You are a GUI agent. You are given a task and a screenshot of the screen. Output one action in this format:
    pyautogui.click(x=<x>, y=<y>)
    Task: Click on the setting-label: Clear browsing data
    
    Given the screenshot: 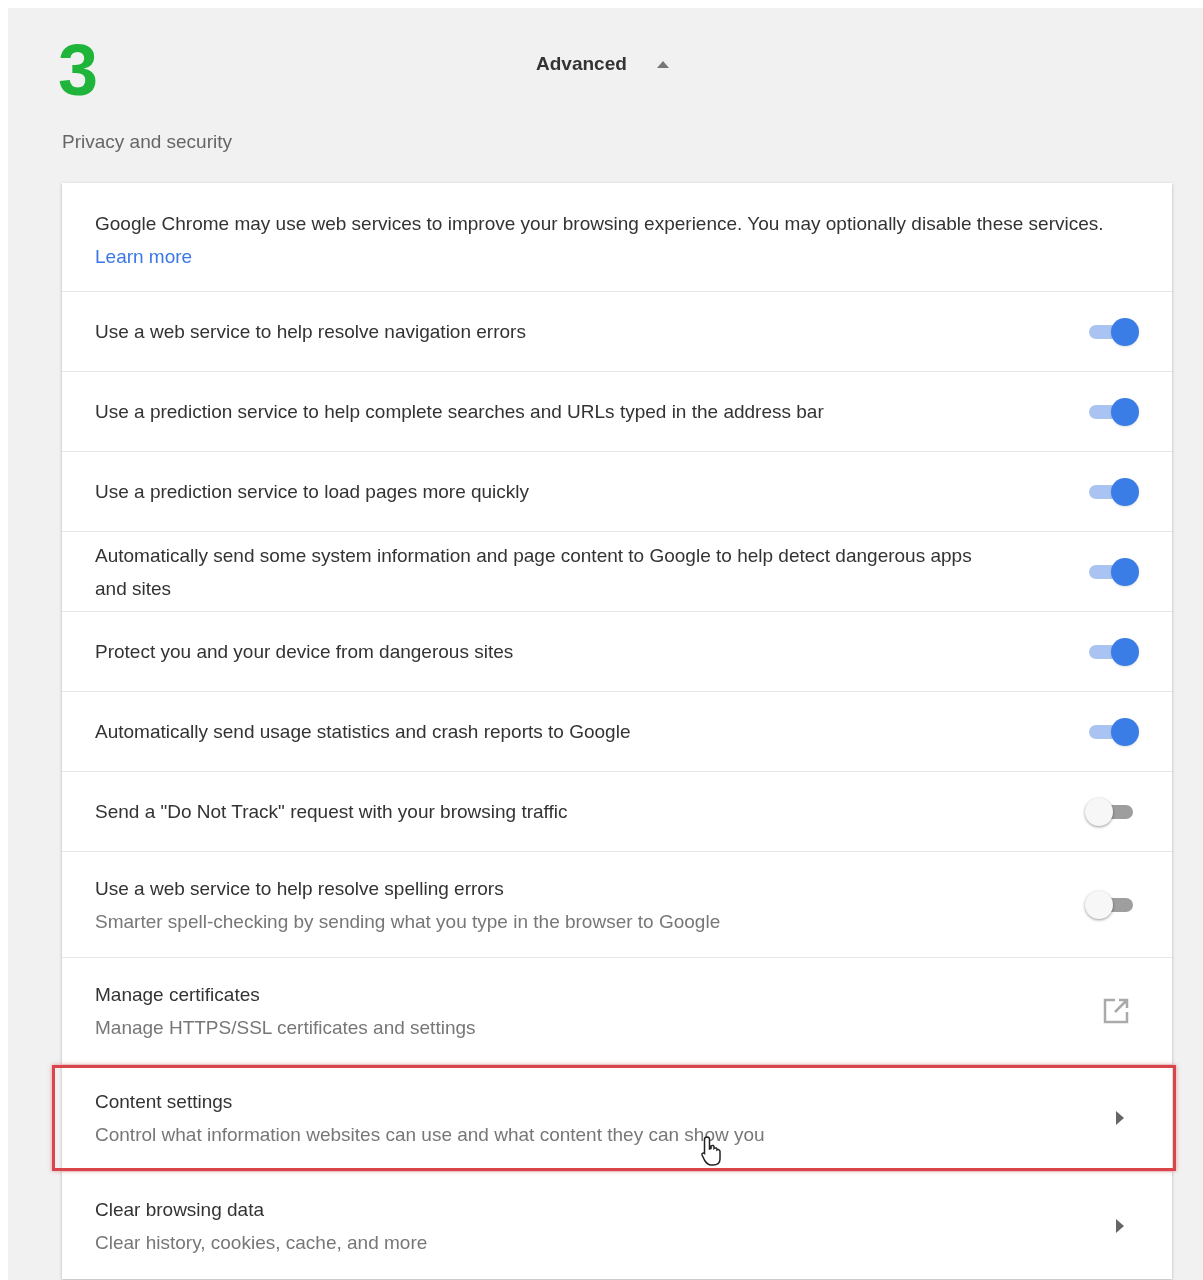 What is the action you would take?
    pyautogui.click(x=180, y=1209)
    